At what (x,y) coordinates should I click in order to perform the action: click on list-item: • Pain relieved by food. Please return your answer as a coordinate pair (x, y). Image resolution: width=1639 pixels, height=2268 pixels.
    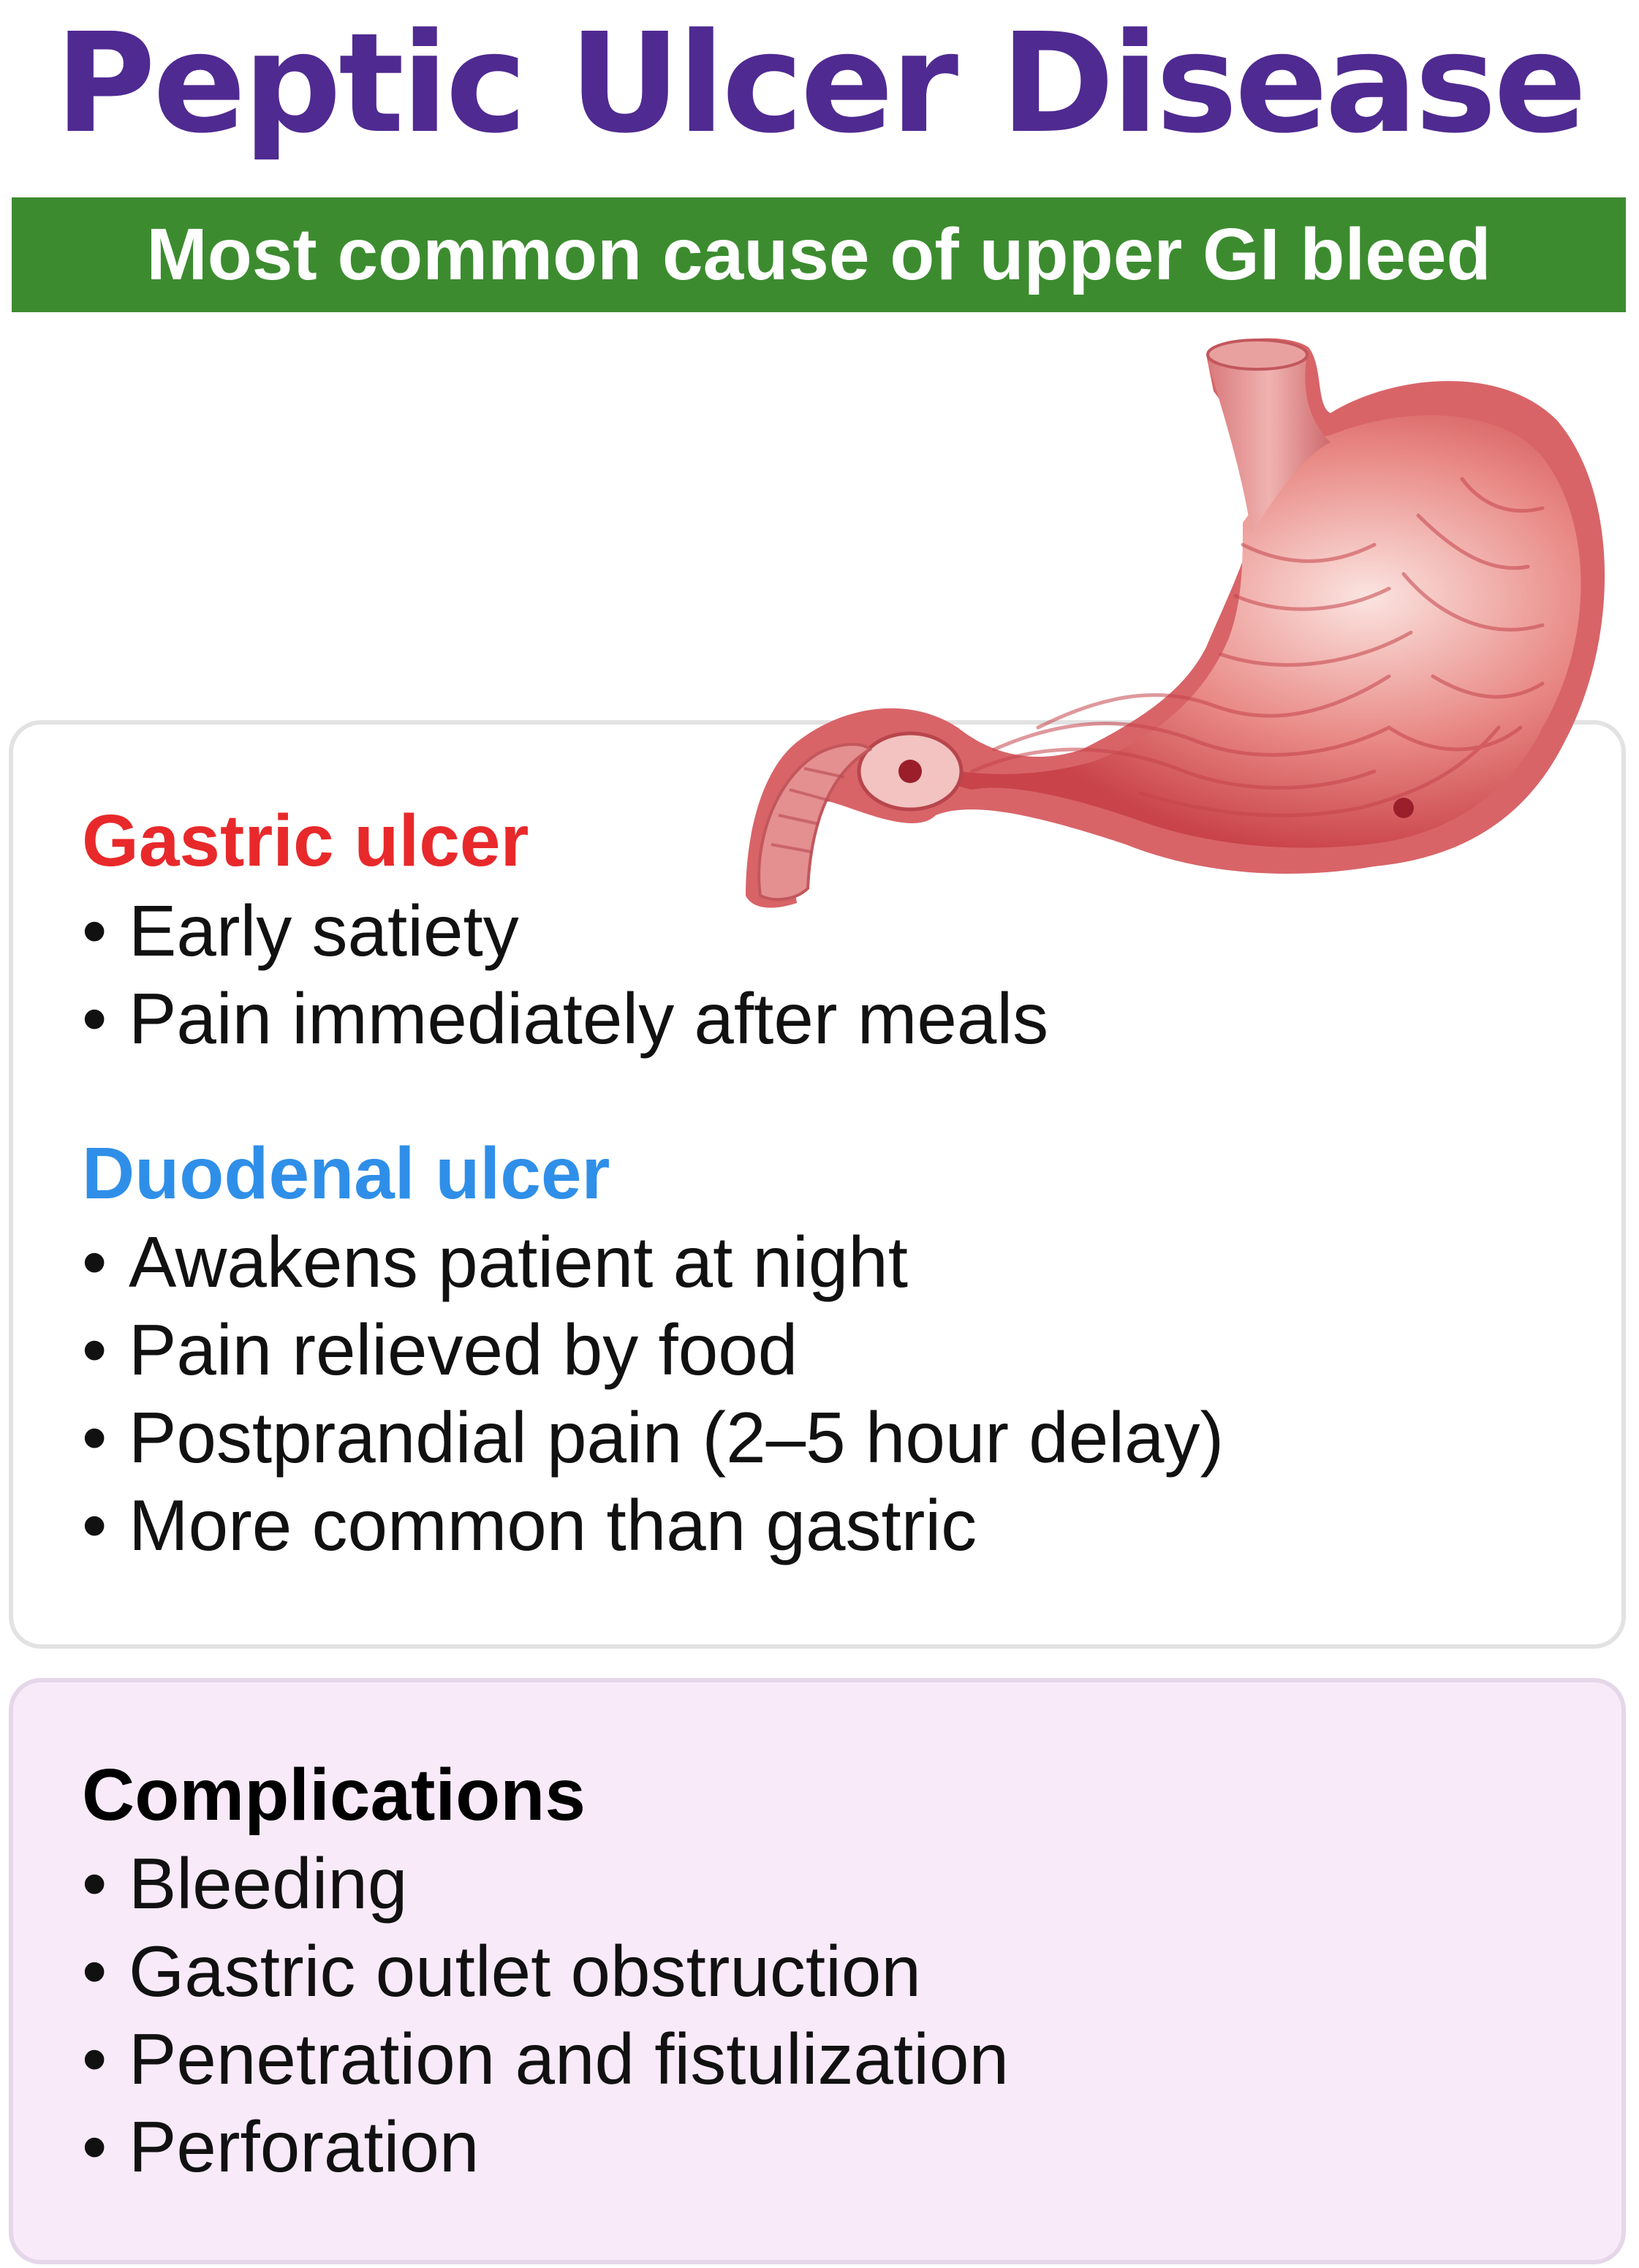
    Looking at the image, I should click on (653, 1350).